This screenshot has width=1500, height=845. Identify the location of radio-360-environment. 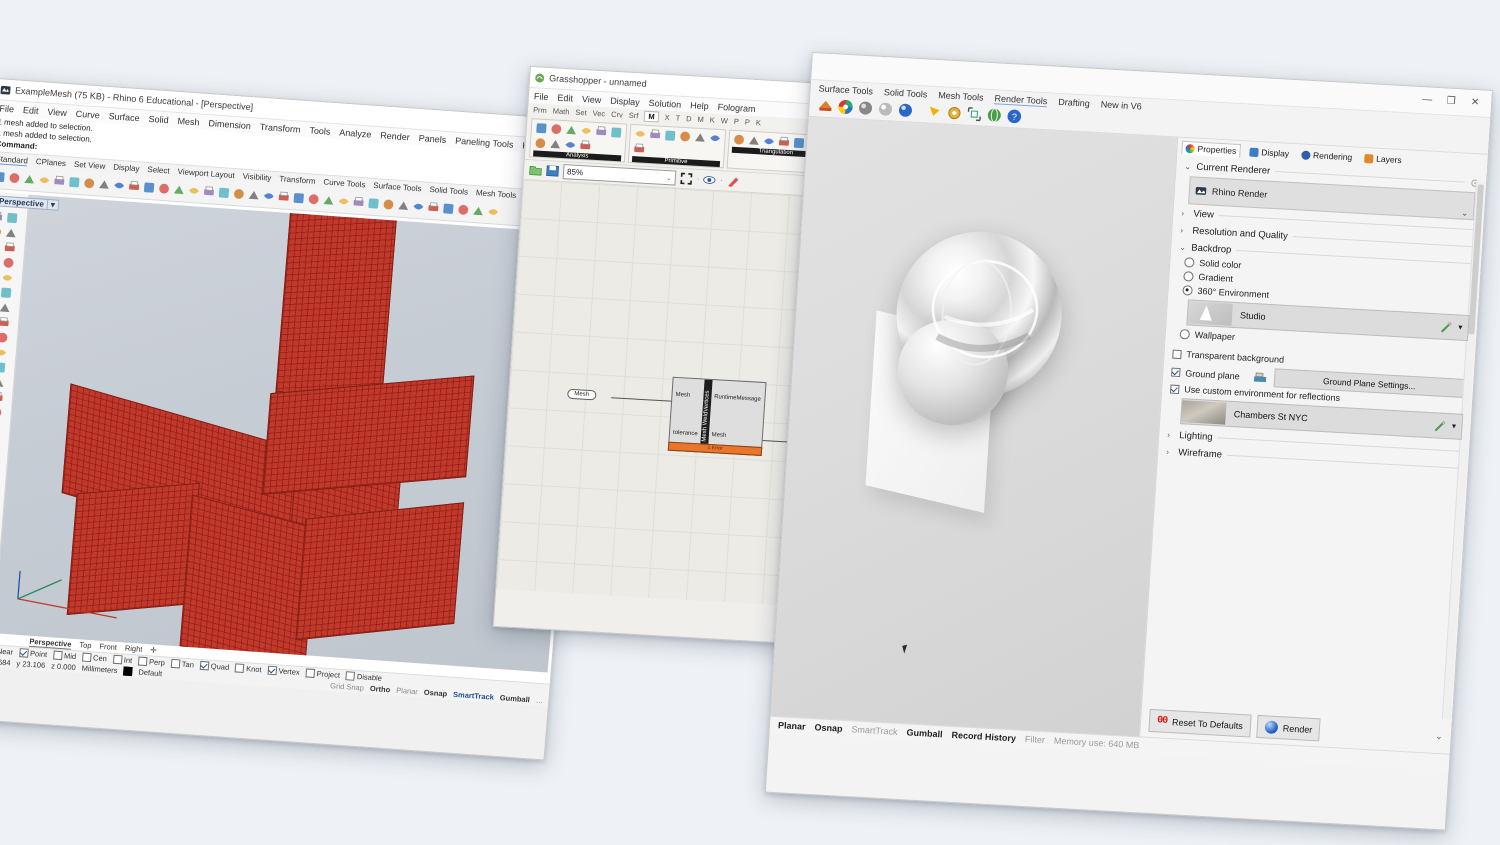
(1187, 290).